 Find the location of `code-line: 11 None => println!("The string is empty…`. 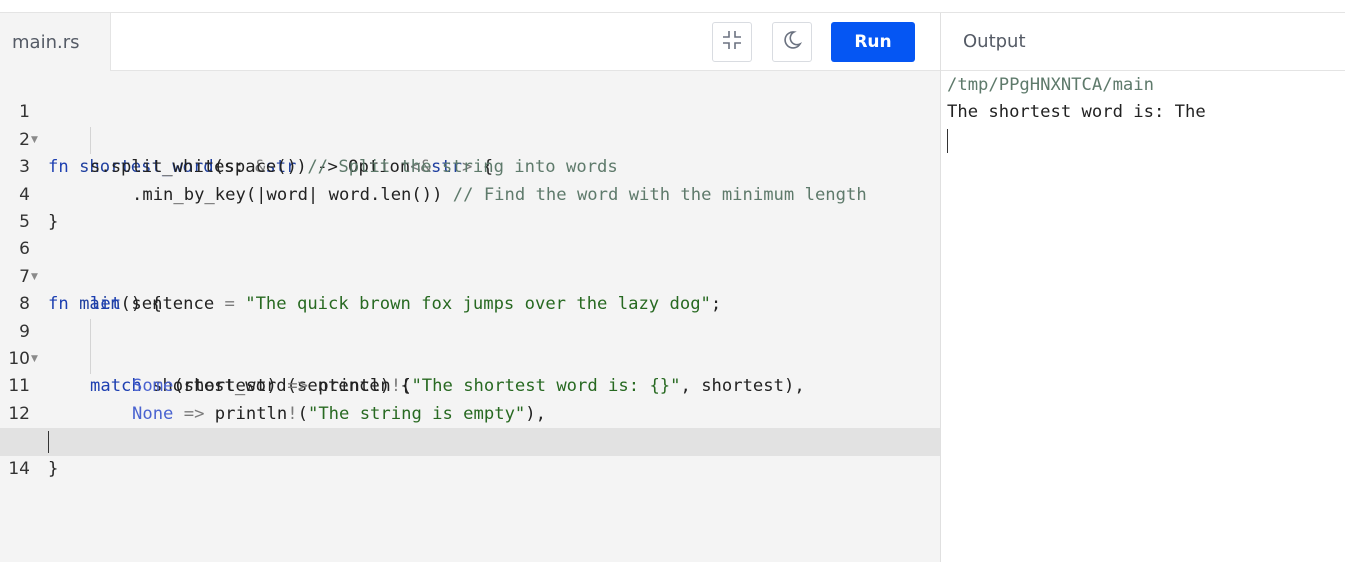

code-line: 11 None => println!("The string is empty… is located at coordinates (470, 384).